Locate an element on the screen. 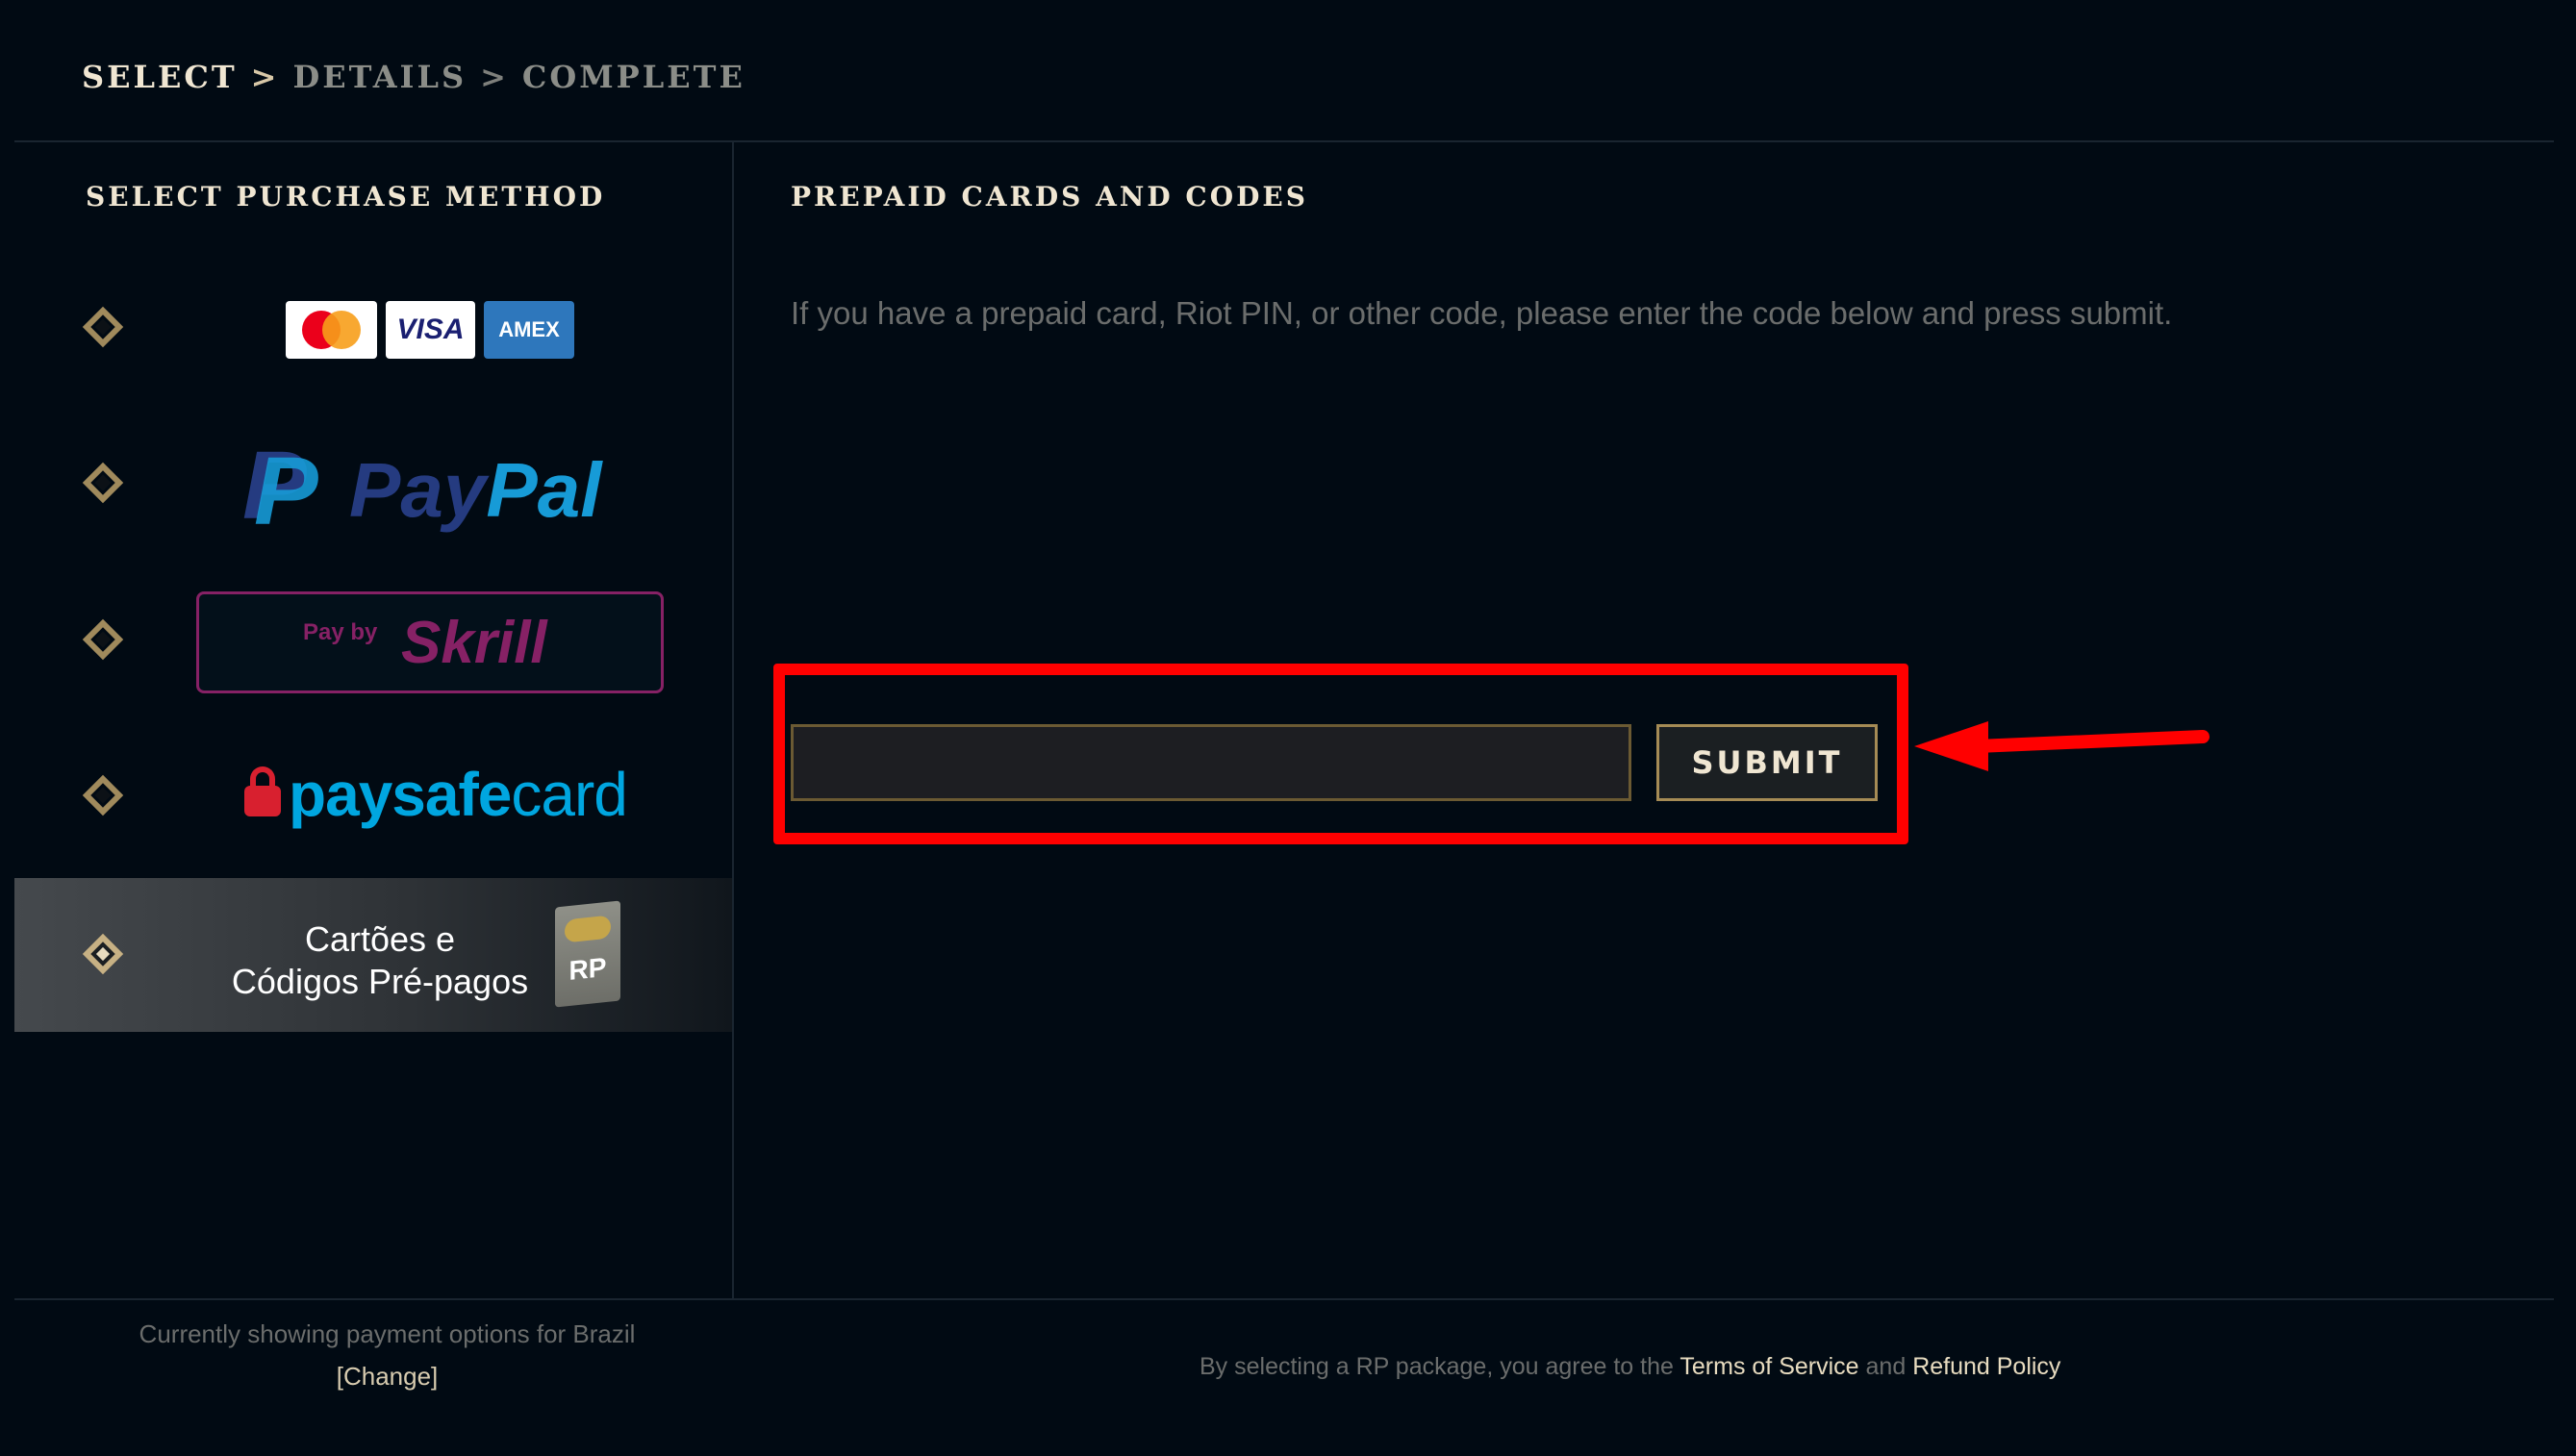  padlock-icon is located at coordinates (262, 791).